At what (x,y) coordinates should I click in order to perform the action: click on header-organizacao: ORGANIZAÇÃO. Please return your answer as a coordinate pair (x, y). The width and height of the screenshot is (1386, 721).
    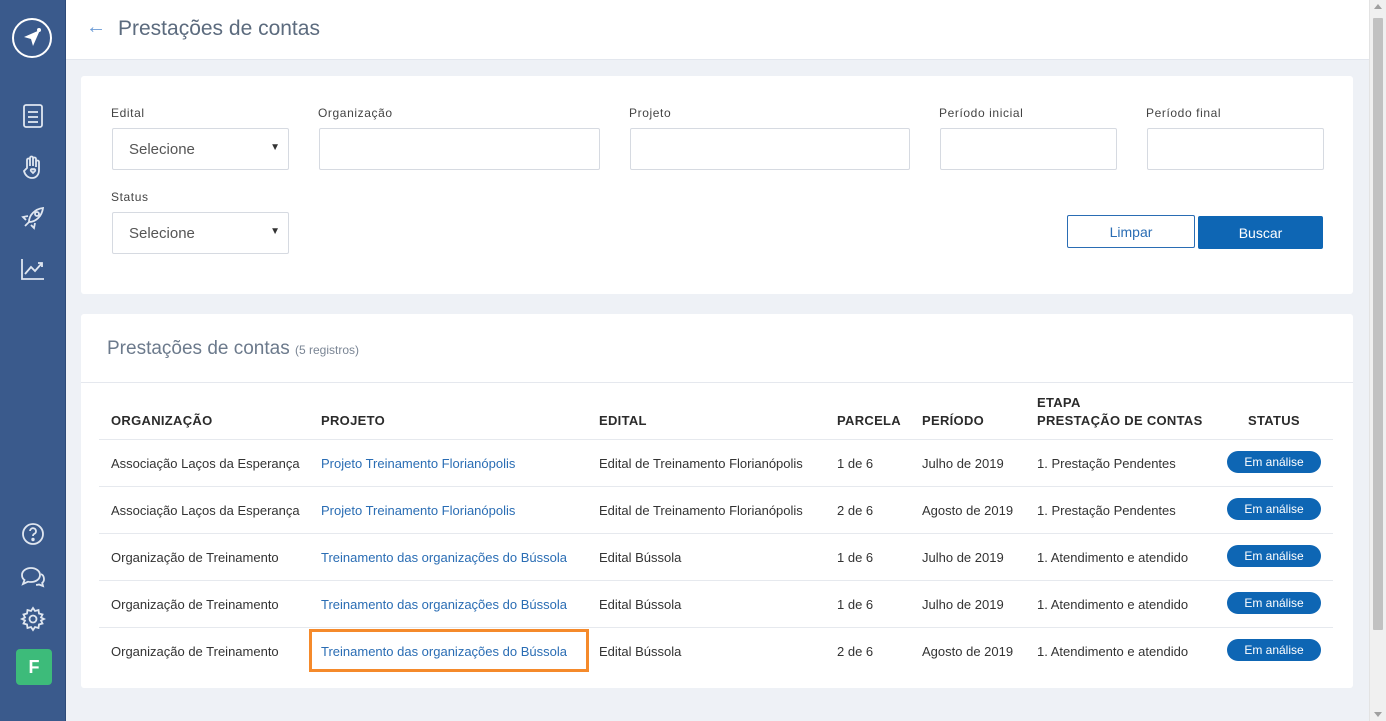
    Looking at the image, I should click on (162, 420).